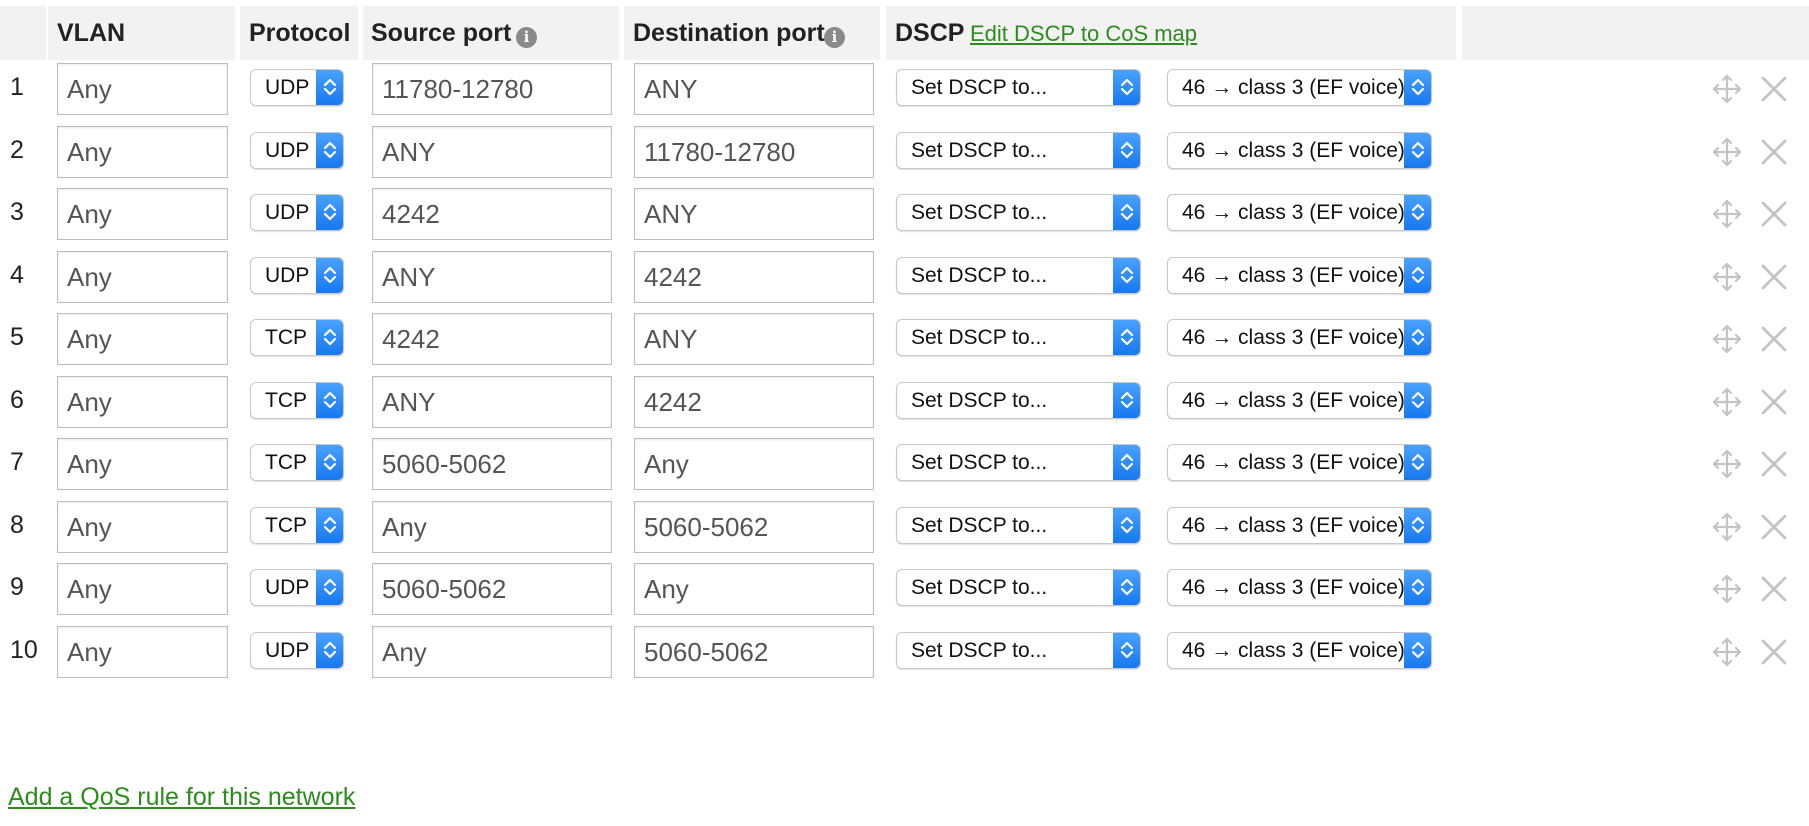 This screenshot has height=826, width=1809. I want to click on row-number: 10, so click(24, 649).